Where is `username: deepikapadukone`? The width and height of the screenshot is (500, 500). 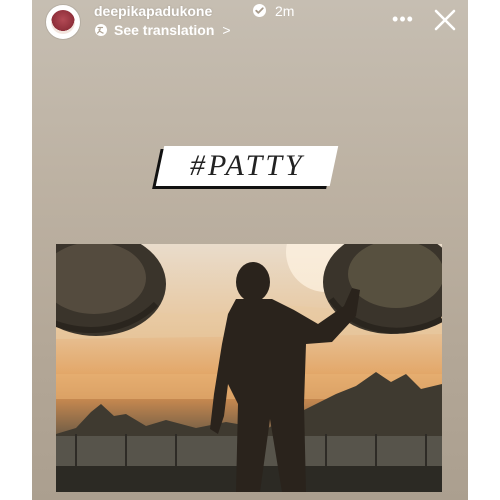 username: deepikapadukone is located at coordinates (153, 11).